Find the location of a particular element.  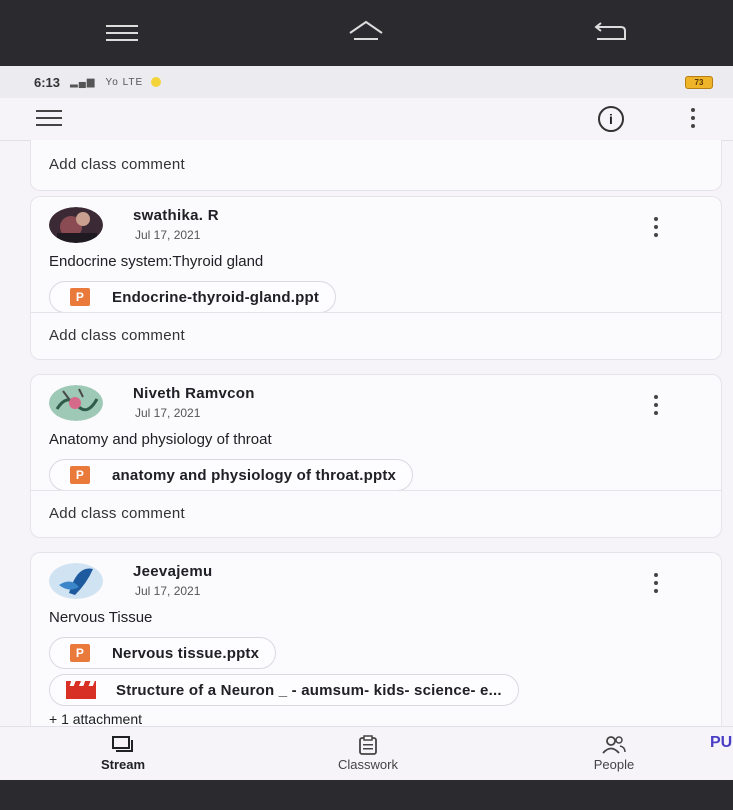

bottom-navigation: Stream Classwork People is located at coordinates (366, 753).